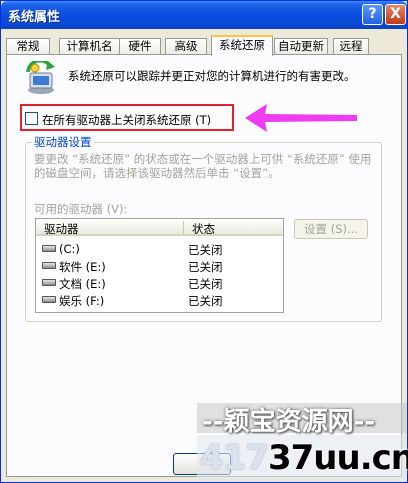 The image size is (408, 483). Describe the element at coordinates (203, 229) in the screenshot. I see `column-status: 状态` at that location.